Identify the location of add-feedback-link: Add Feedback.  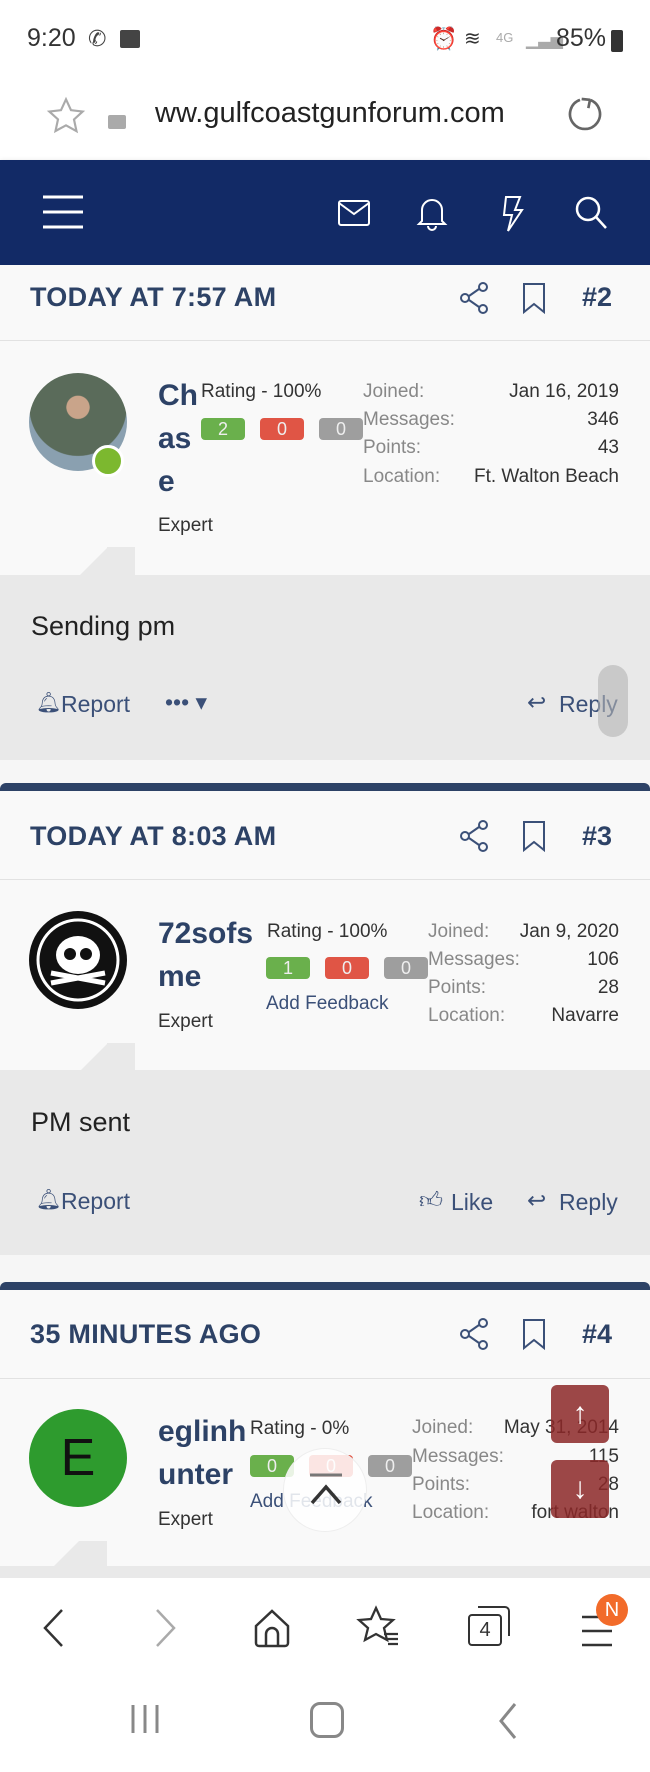
(327, 1004).